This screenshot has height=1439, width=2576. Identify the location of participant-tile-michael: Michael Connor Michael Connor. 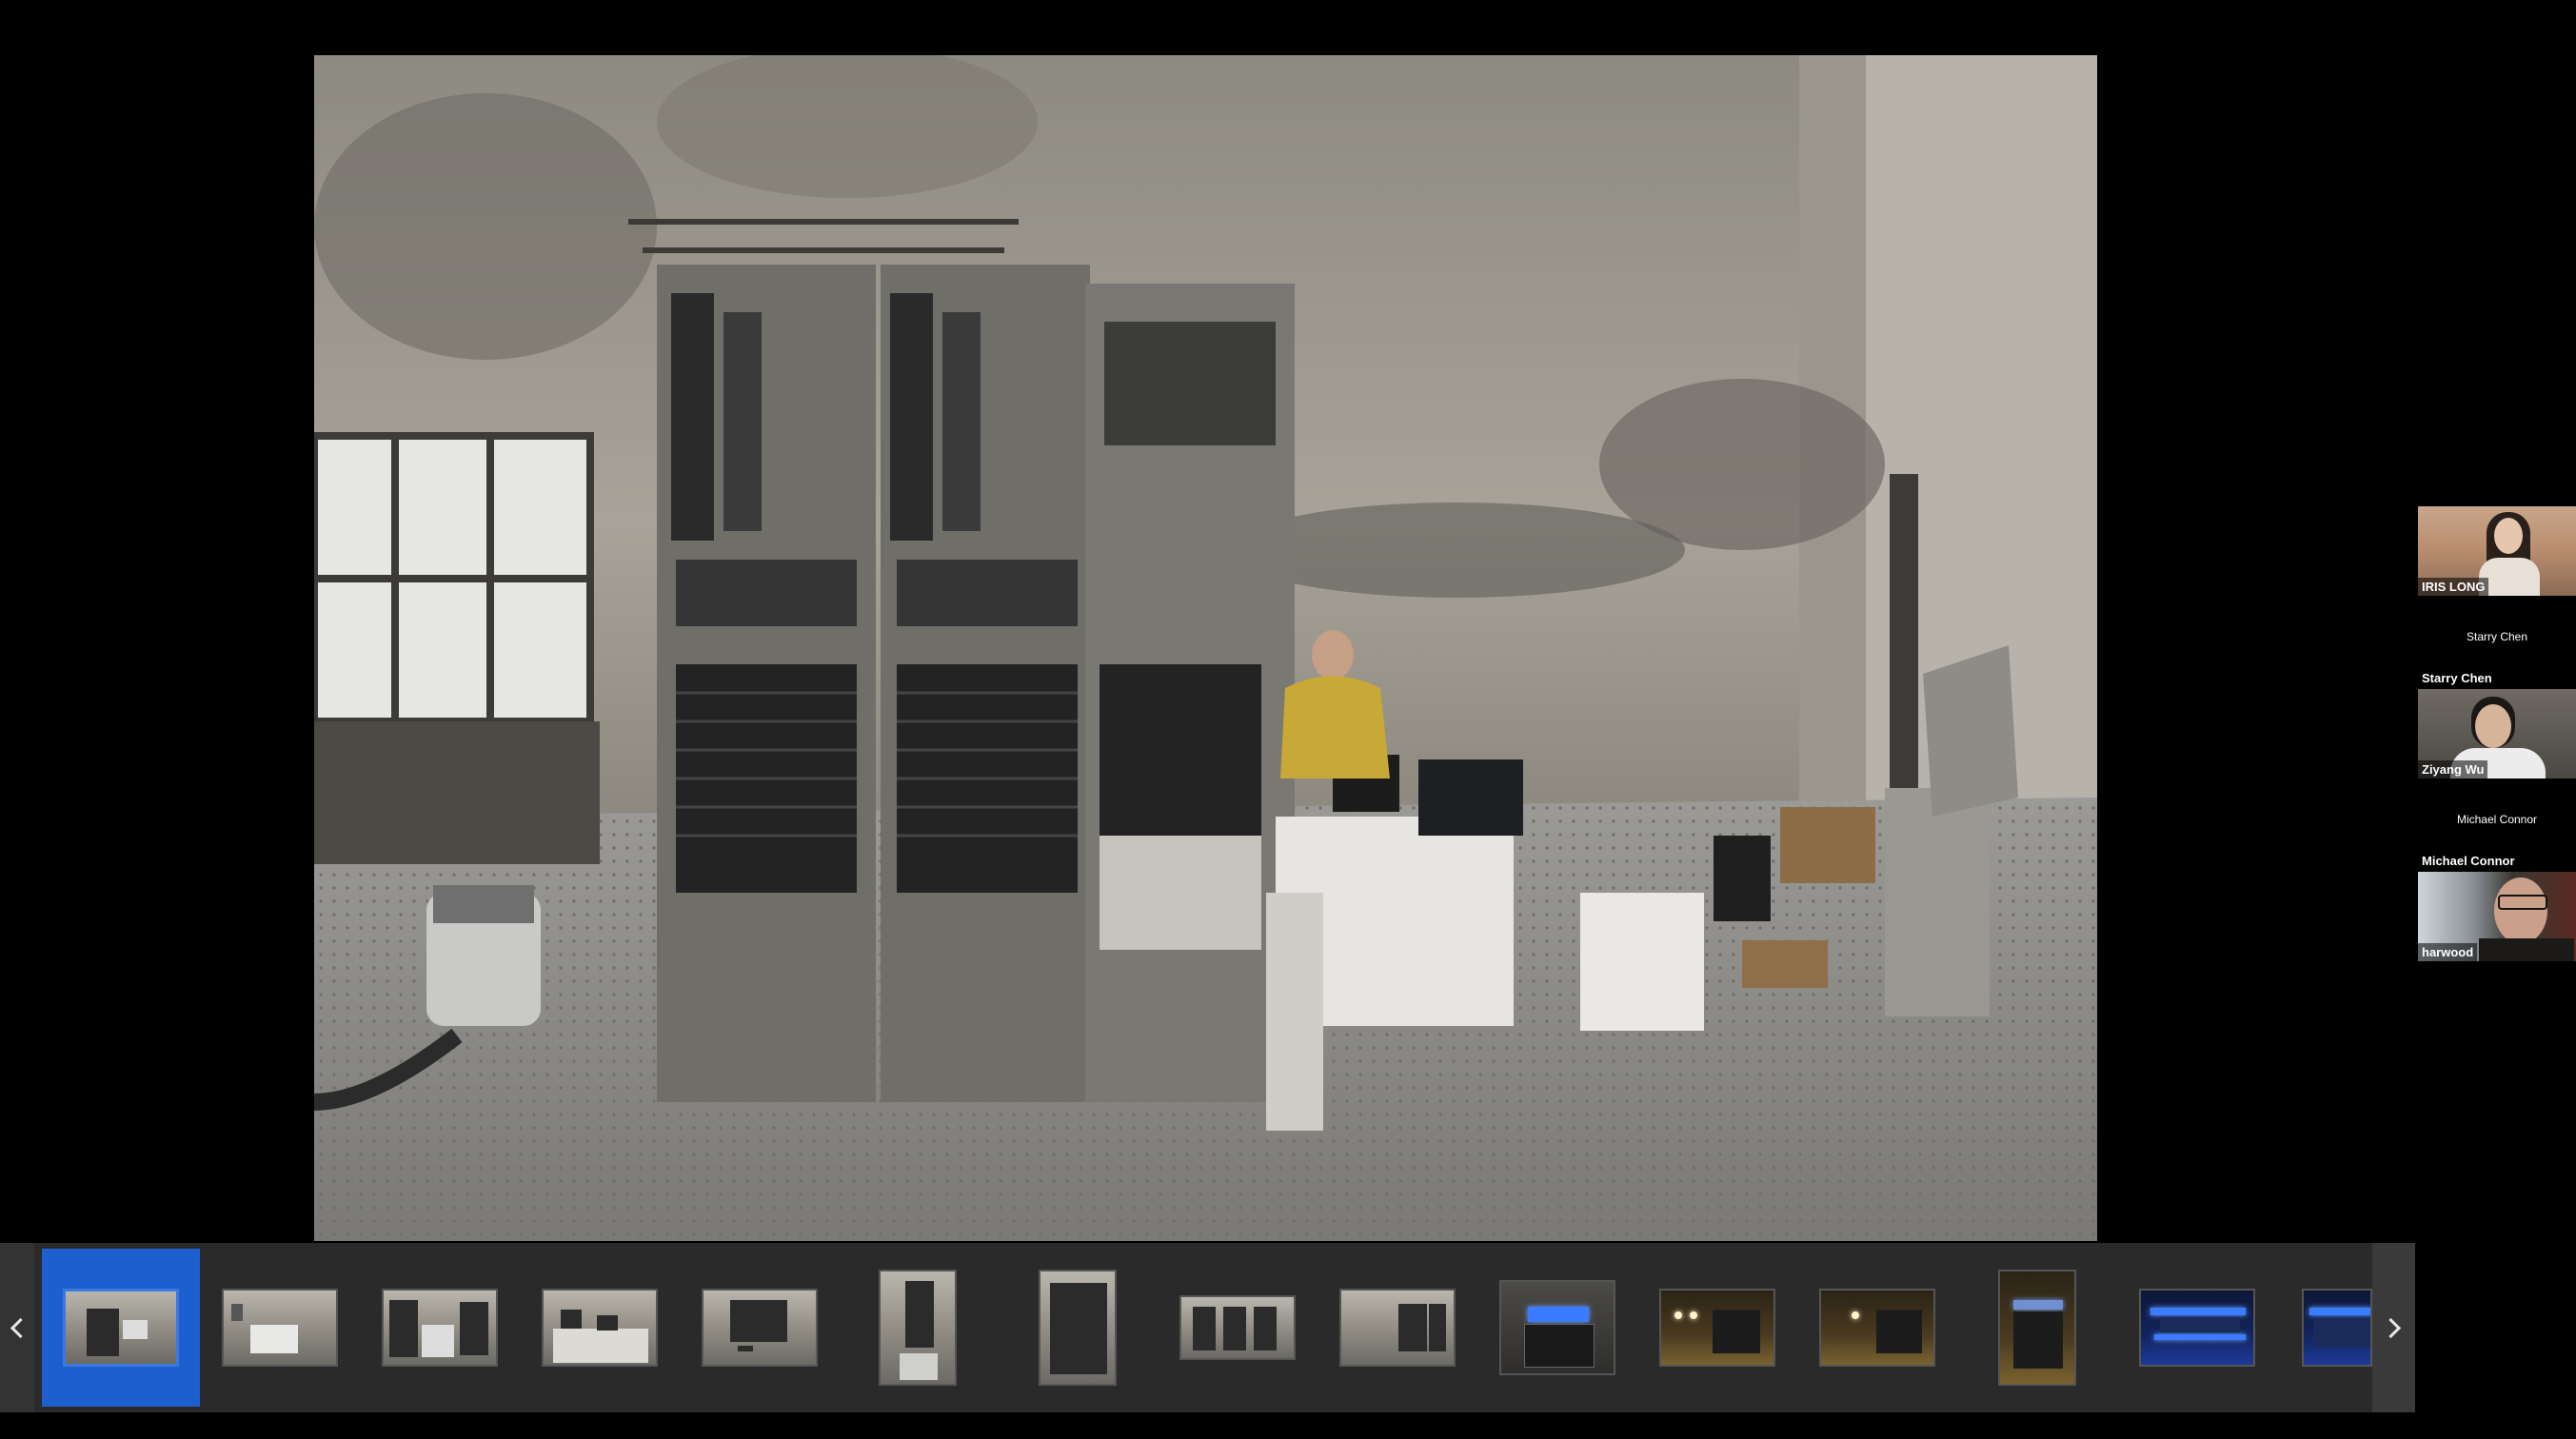
(2497, 825).